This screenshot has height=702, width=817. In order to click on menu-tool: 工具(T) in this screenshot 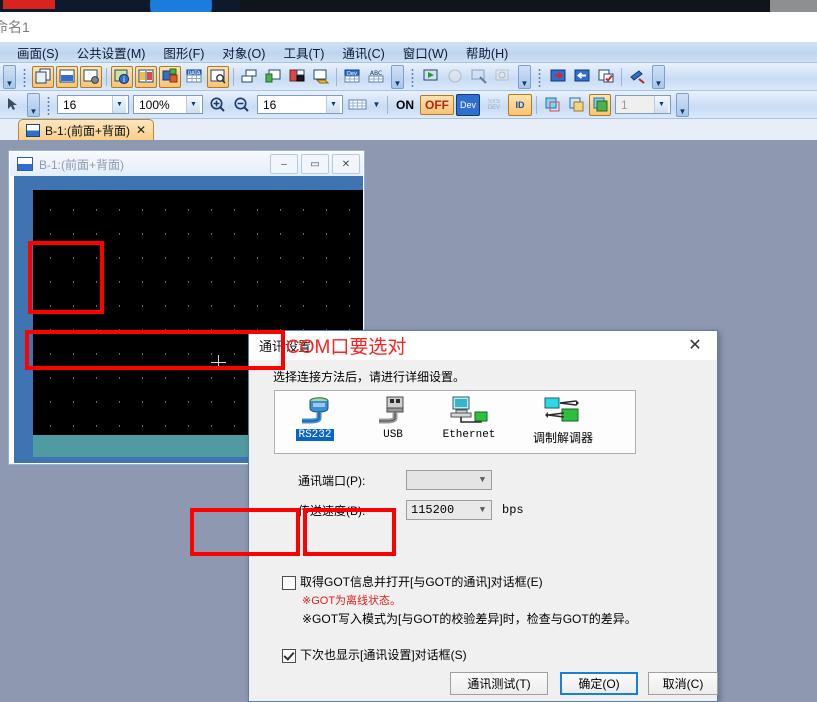, I will do `click(303, 52)`.